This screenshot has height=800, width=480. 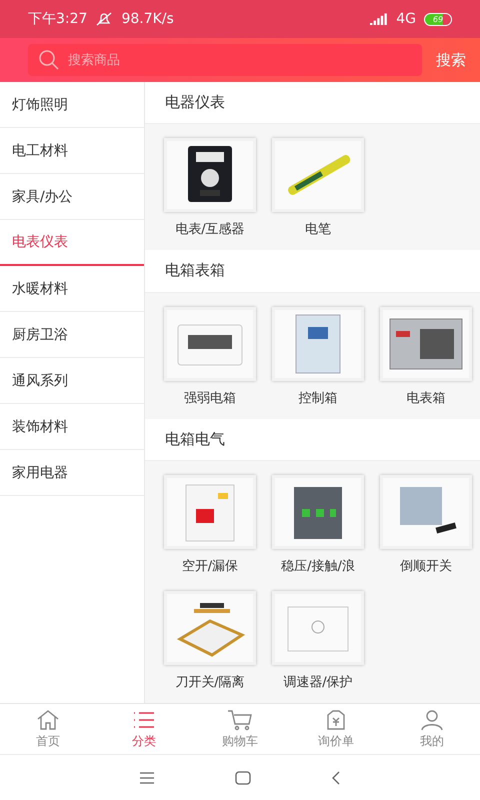 I want to click on category-item: 家具/办公, so click(x=72, y=197).